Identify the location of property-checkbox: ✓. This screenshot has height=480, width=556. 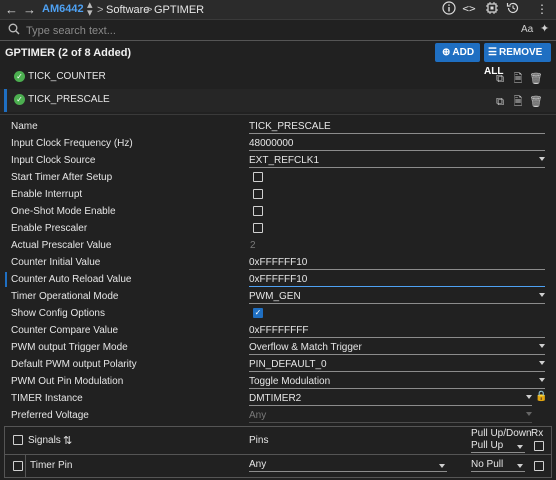
(258, 313).